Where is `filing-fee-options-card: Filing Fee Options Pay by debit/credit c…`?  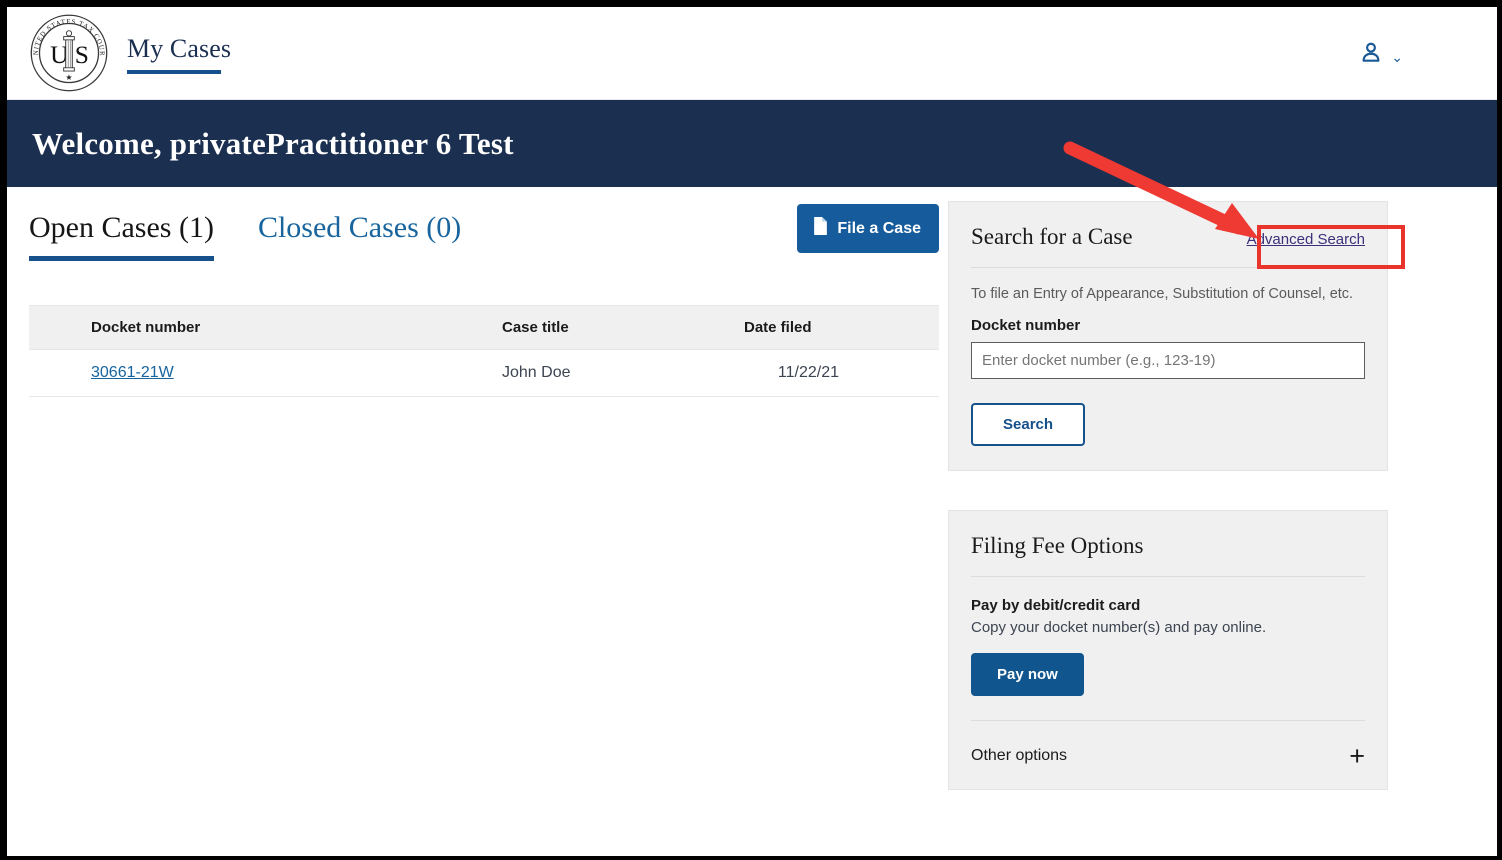 filing-fee-options-card: Filing Fee Options Pay by debit/credit c… is located at coordinates (1168, 650).